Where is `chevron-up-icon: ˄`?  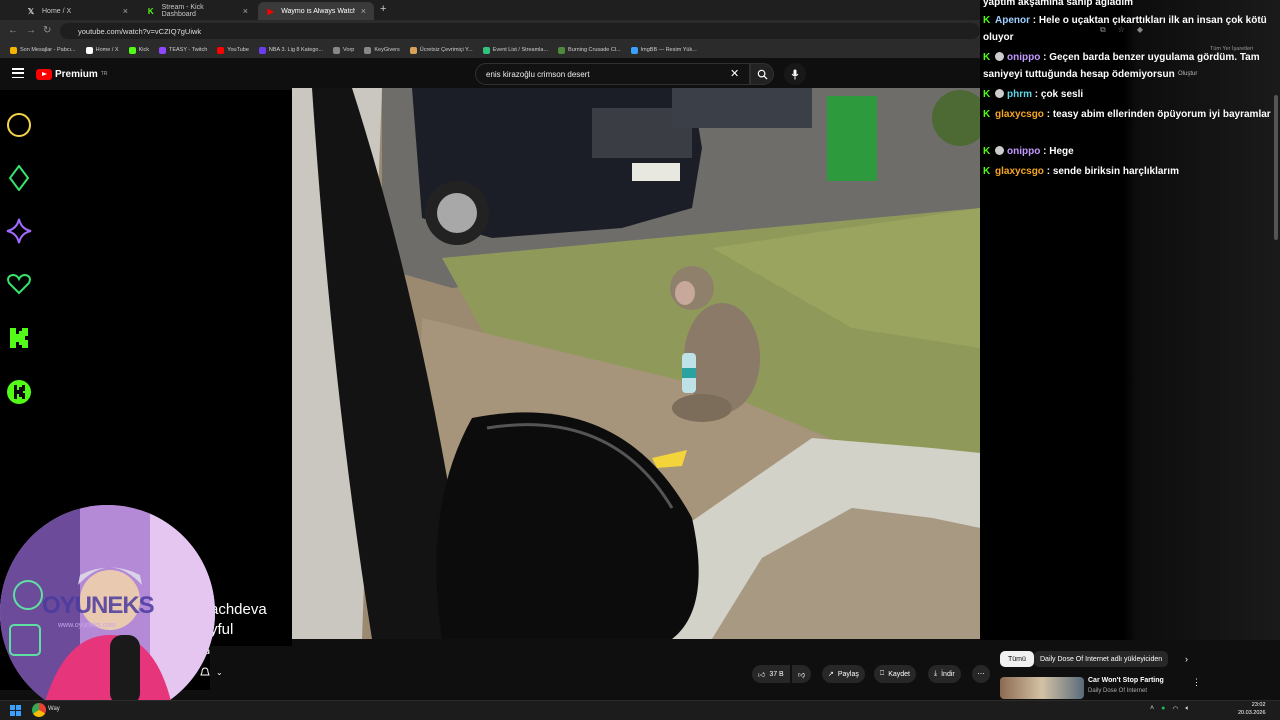
chevron-up-icon: ˄ is located at coordinates (1152, 709).